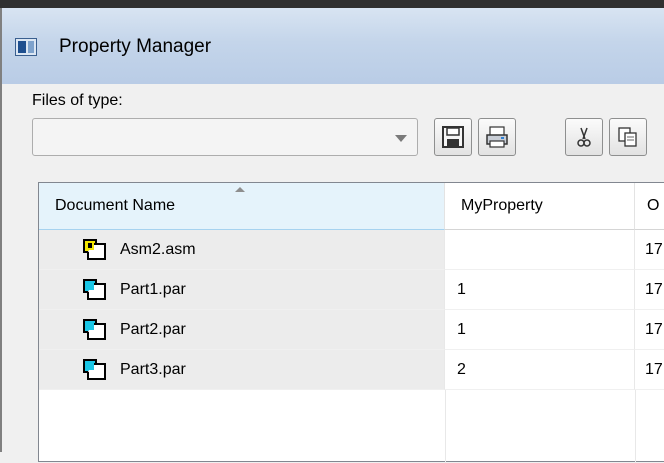 Image resolution: width=664 pixels, height=463 pixels. Describe the element at coordinates (242, 330) in the screenshot. I see `document-name-cell: Part2.par` at that location.